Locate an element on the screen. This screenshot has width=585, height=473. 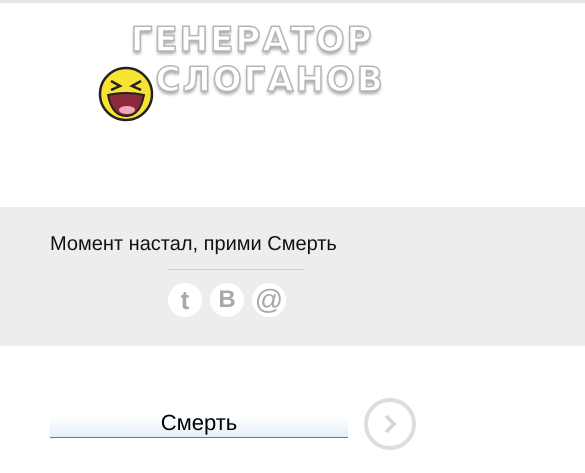
slogan-text: Момент настал, прими Смерть is located at coordinates (194, 244).